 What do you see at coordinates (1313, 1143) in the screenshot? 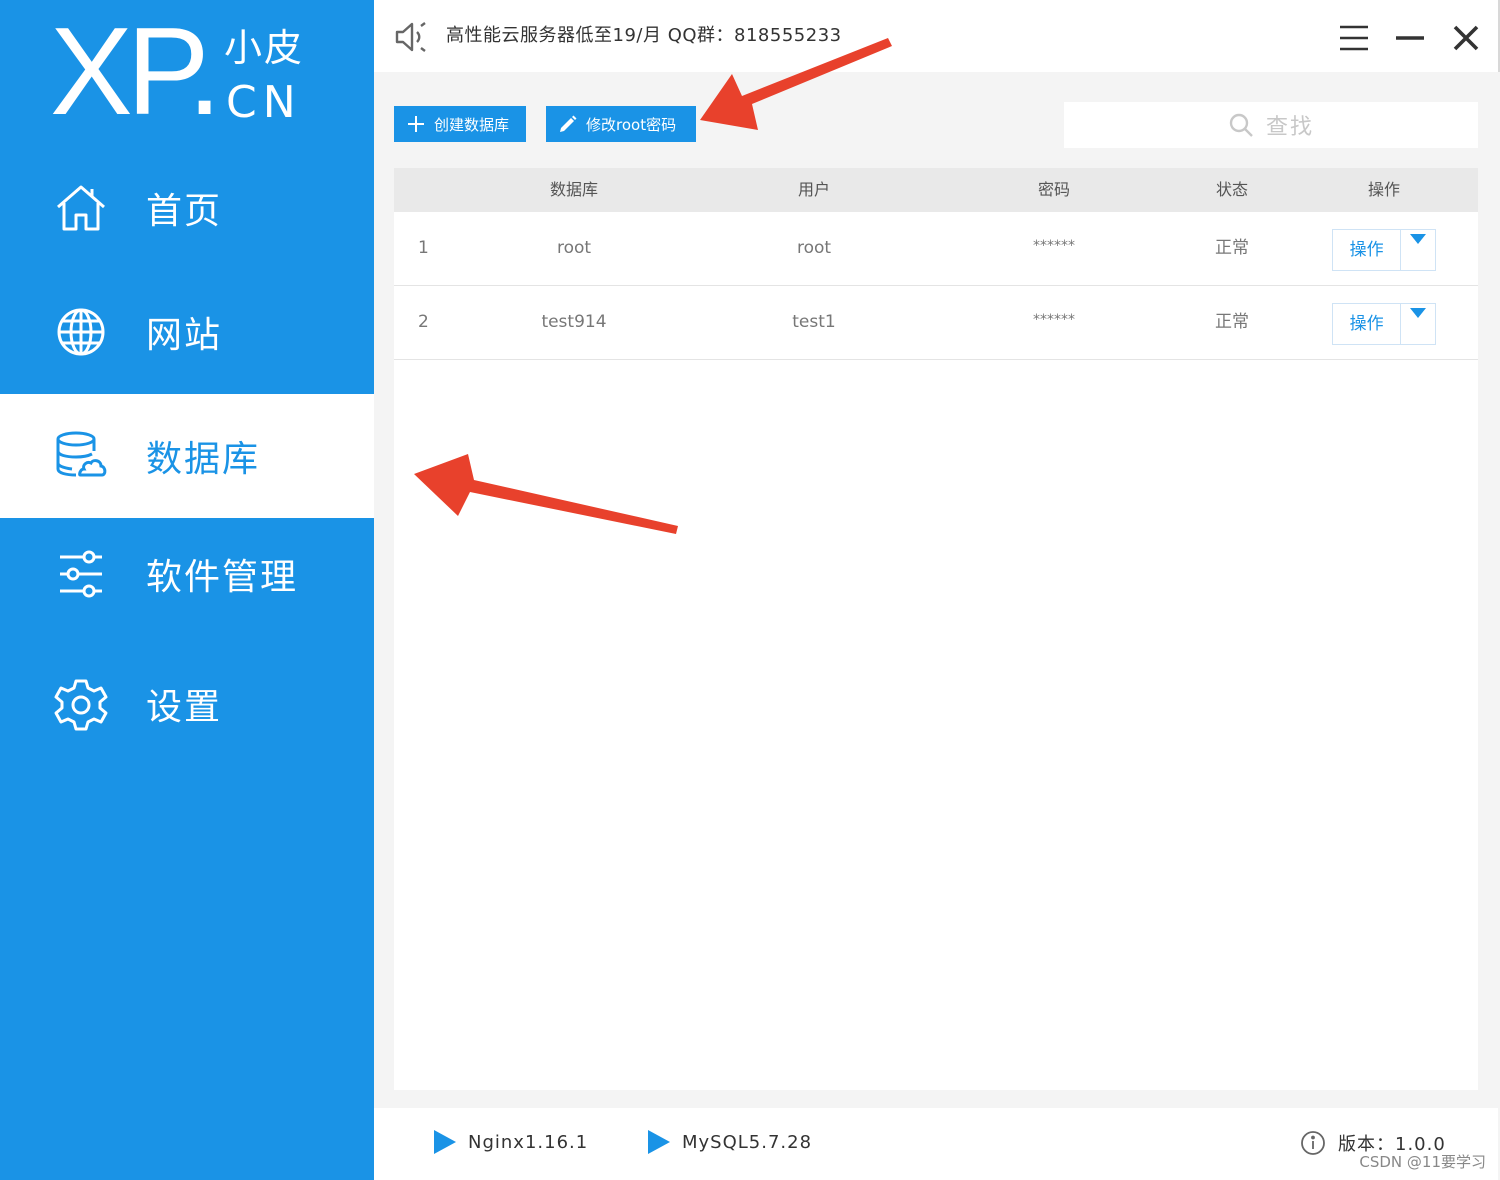
I see `info-icon` at bounding box center [1313, 1143].